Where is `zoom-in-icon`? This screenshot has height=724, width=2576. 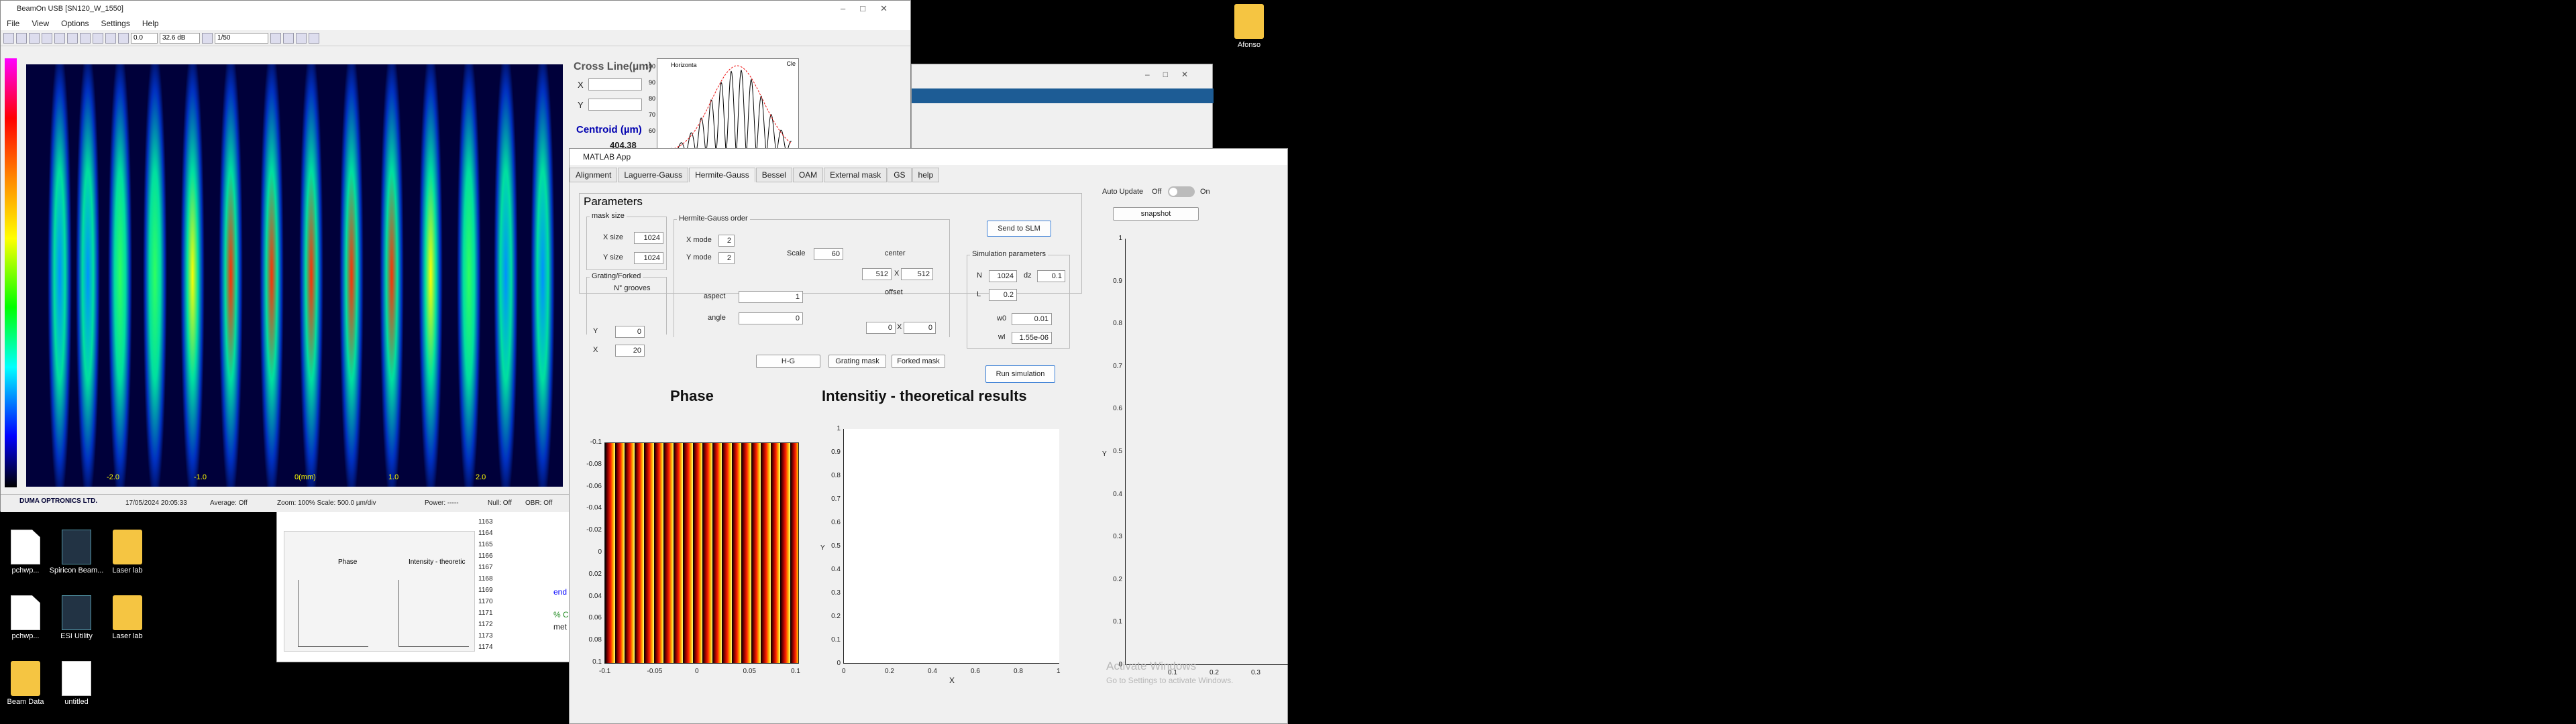
zoom-in-icon is located at coordinates (8, 38).